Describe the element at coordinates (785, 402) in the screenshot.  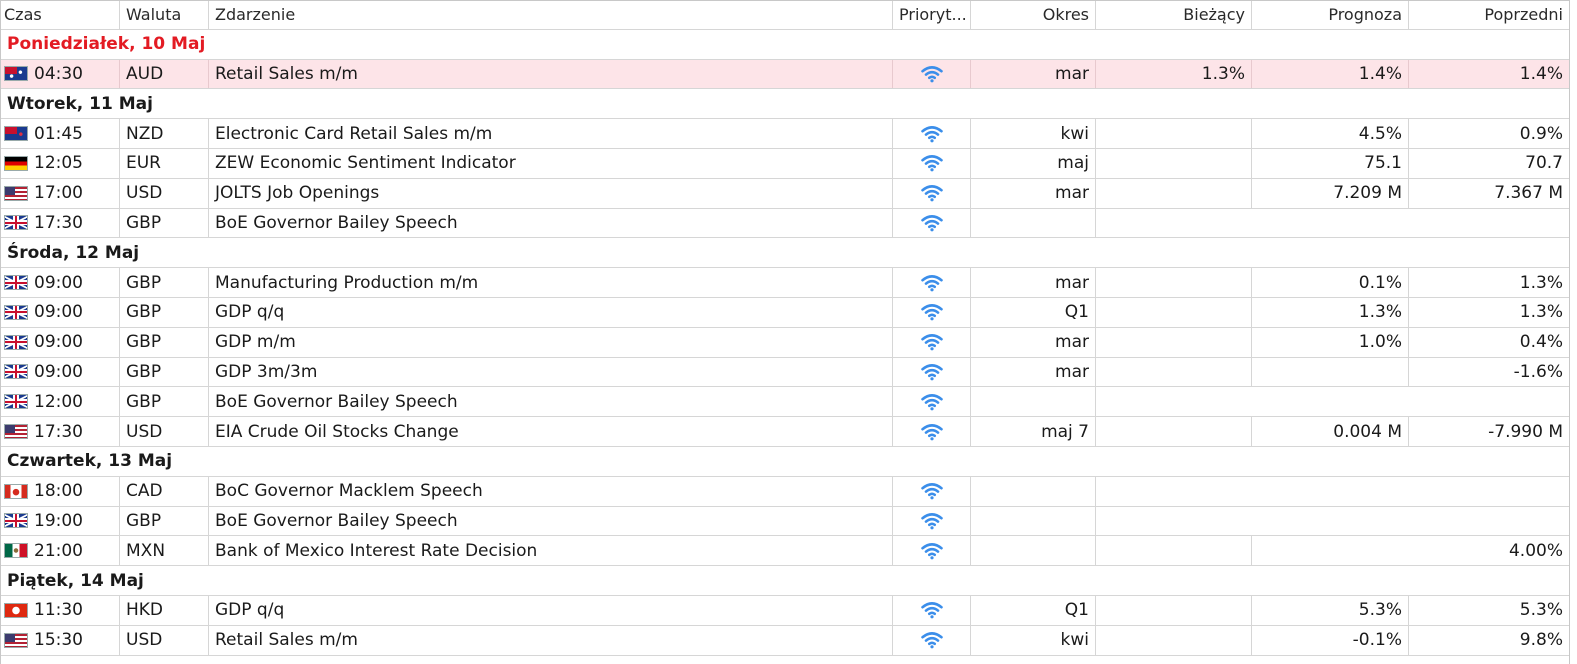
I see `table-row: 12:00 GBP BoE Governor Bailey Speech` at that location.